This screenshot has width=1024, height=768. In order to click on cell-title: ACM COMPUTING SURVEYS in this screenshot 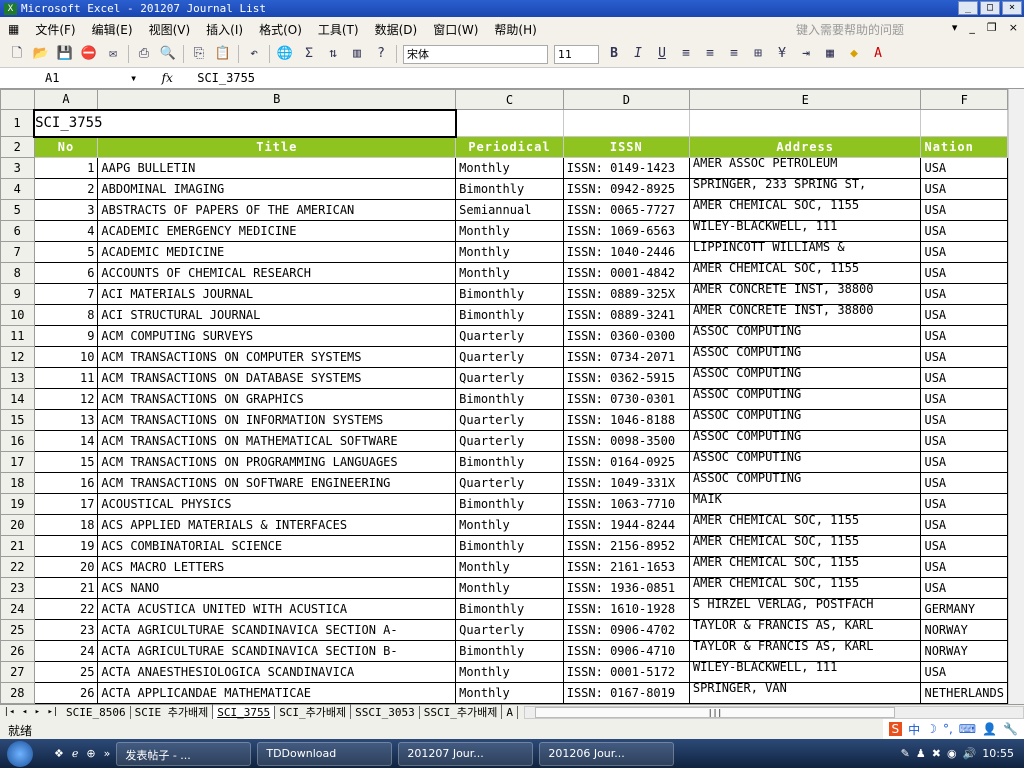, I will do `click(277, 336)`.